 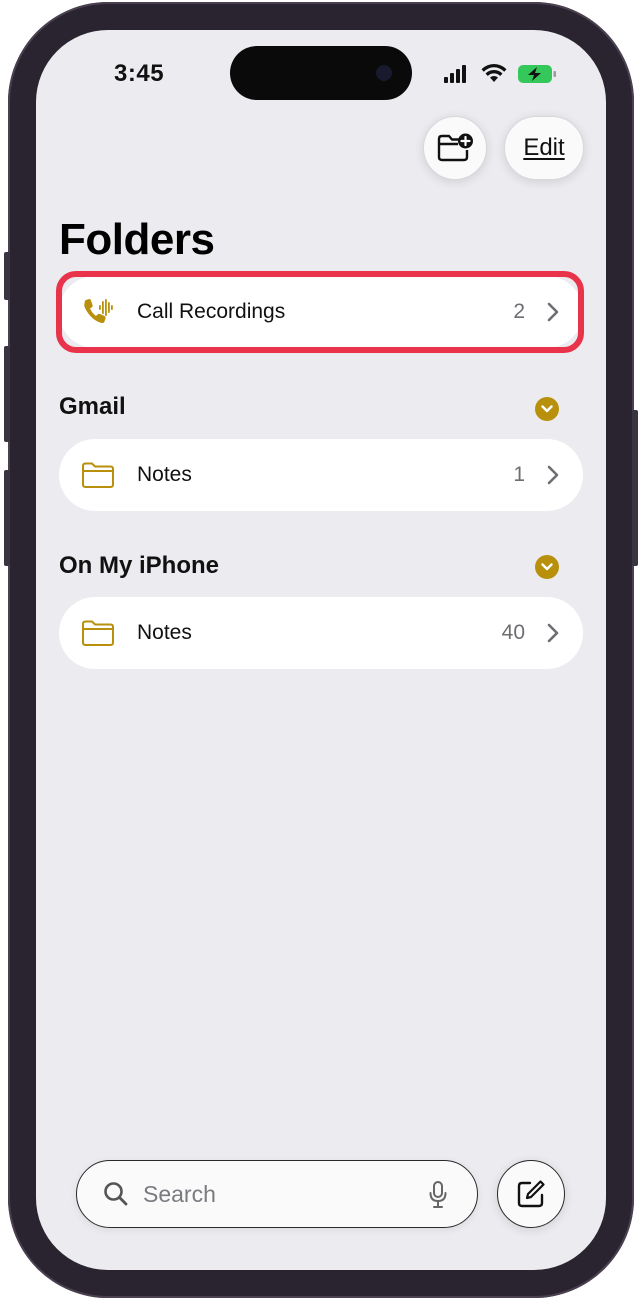 I want to click on battery-charging-icon, so click(x=537, y=74).